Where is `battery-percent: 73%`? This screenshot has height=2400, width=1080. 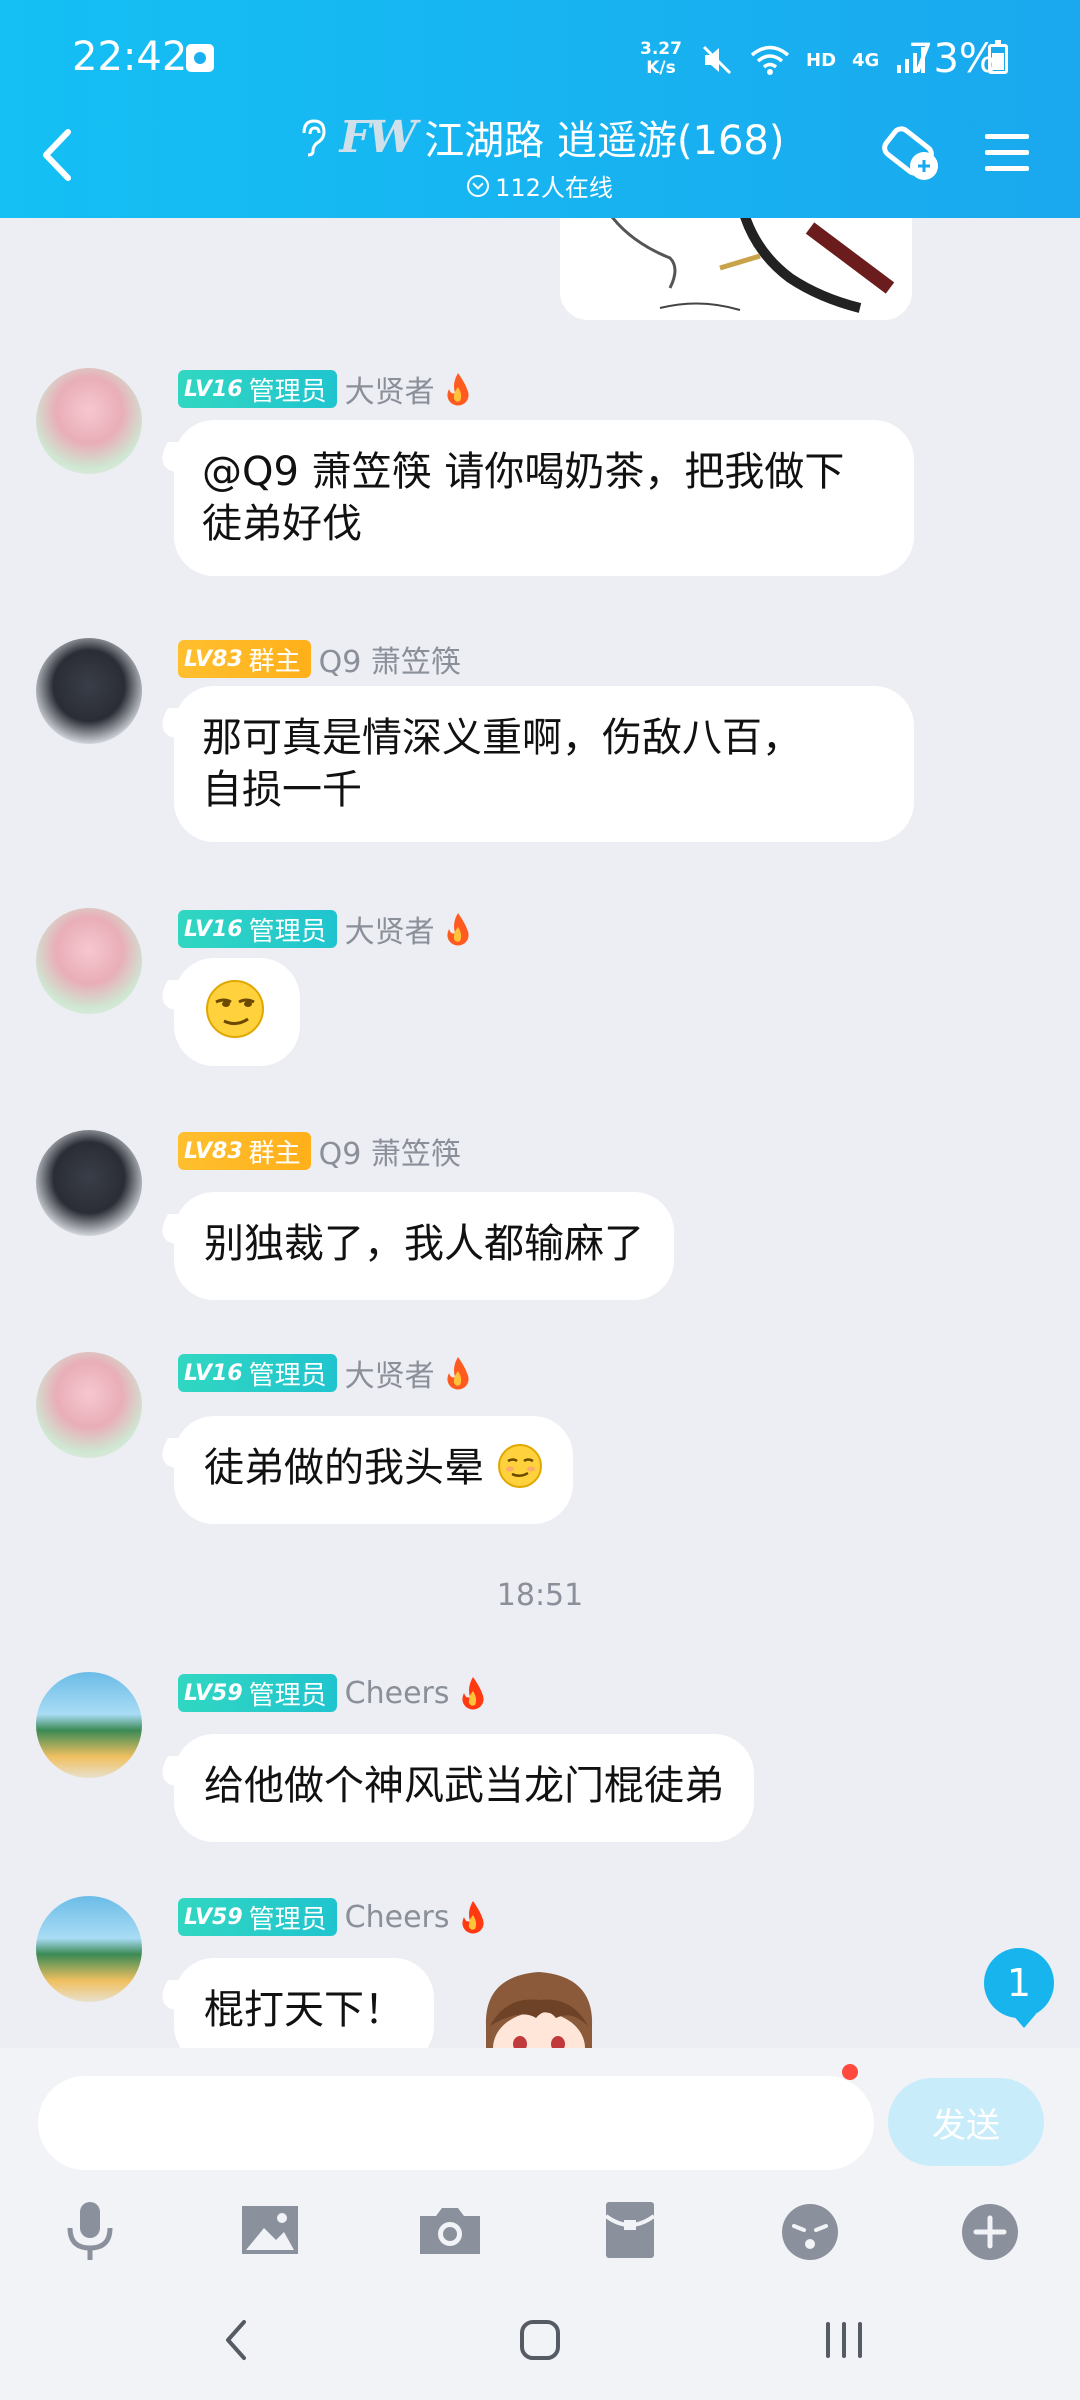
battery-percent: 73% is located at coordinates (952, 59).